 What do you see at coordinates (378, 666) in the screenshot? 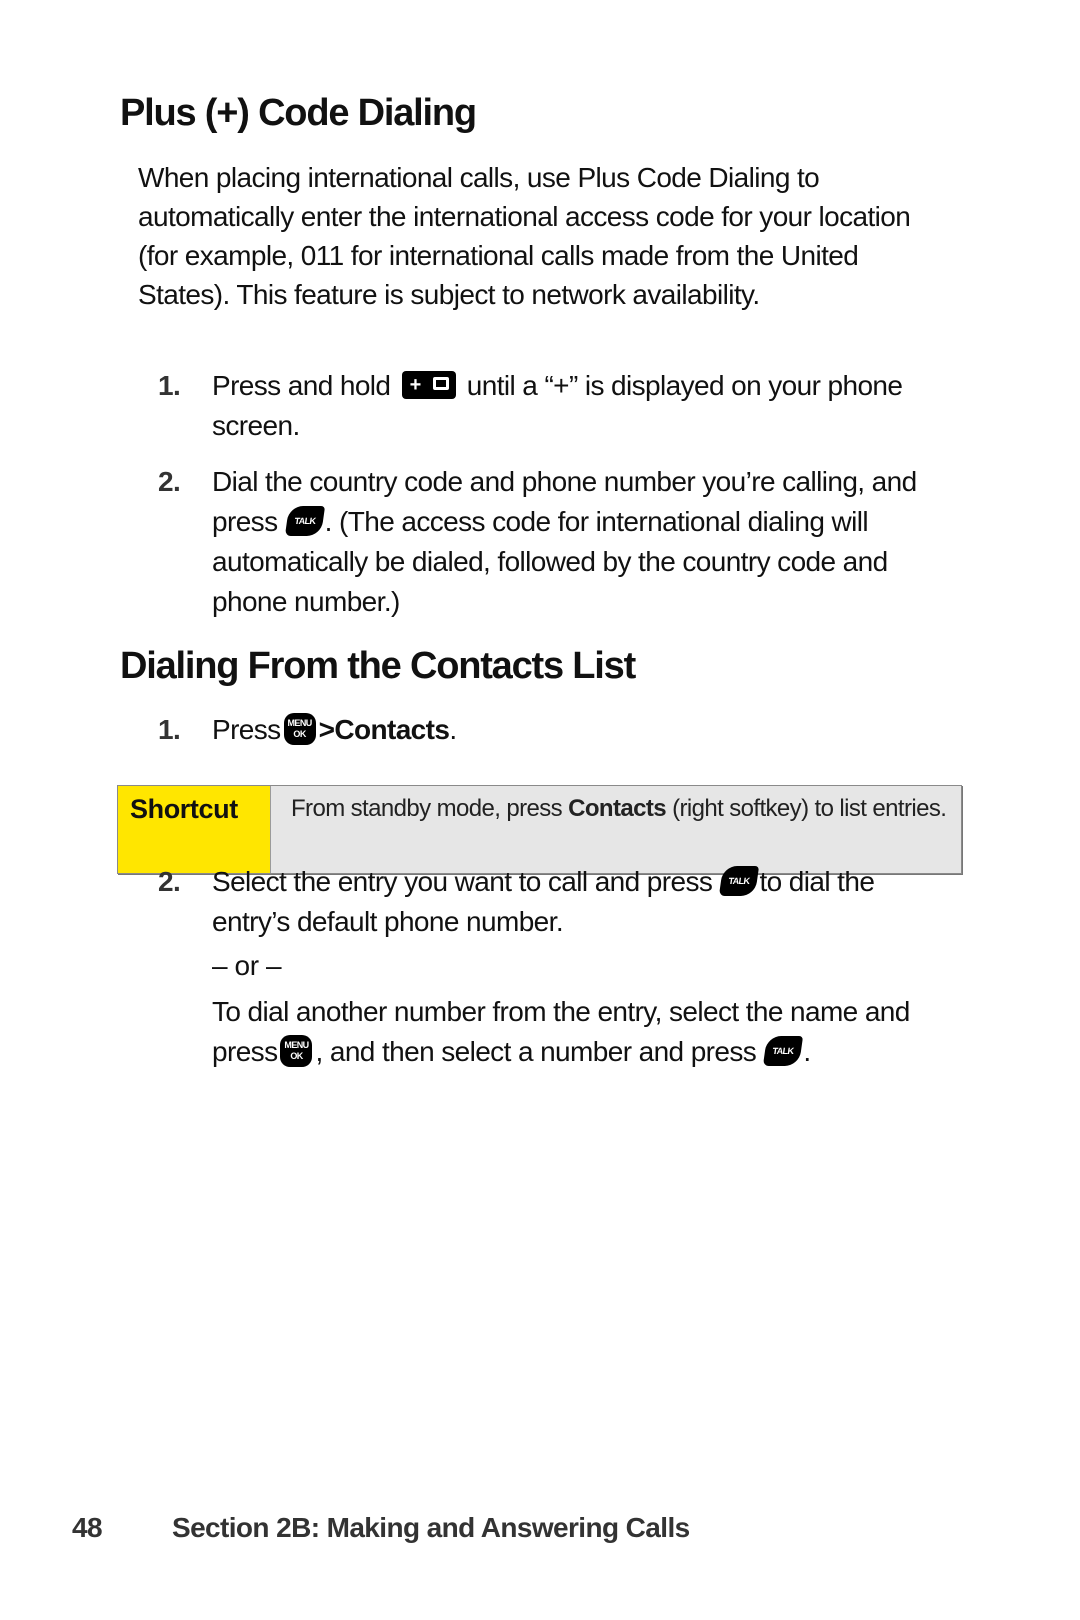
I see `section-title-dialing-from-contacts: Dialing From the Contacts List` at bounding box center [378, 666].